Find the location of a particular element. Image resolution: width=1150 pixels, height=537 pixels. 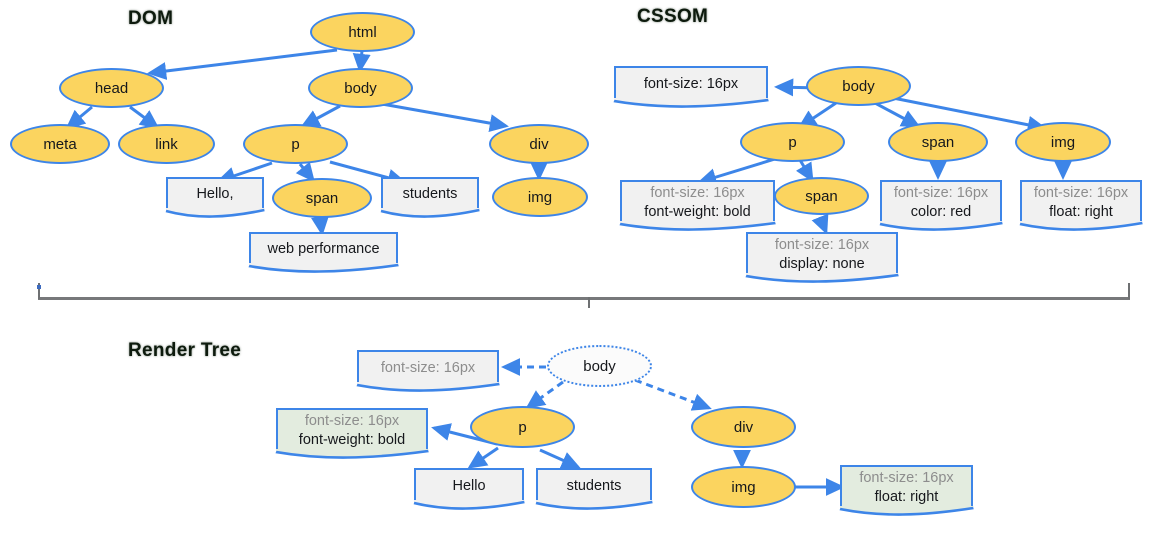

dom-node-img: img is located at coordinates (540, 197).